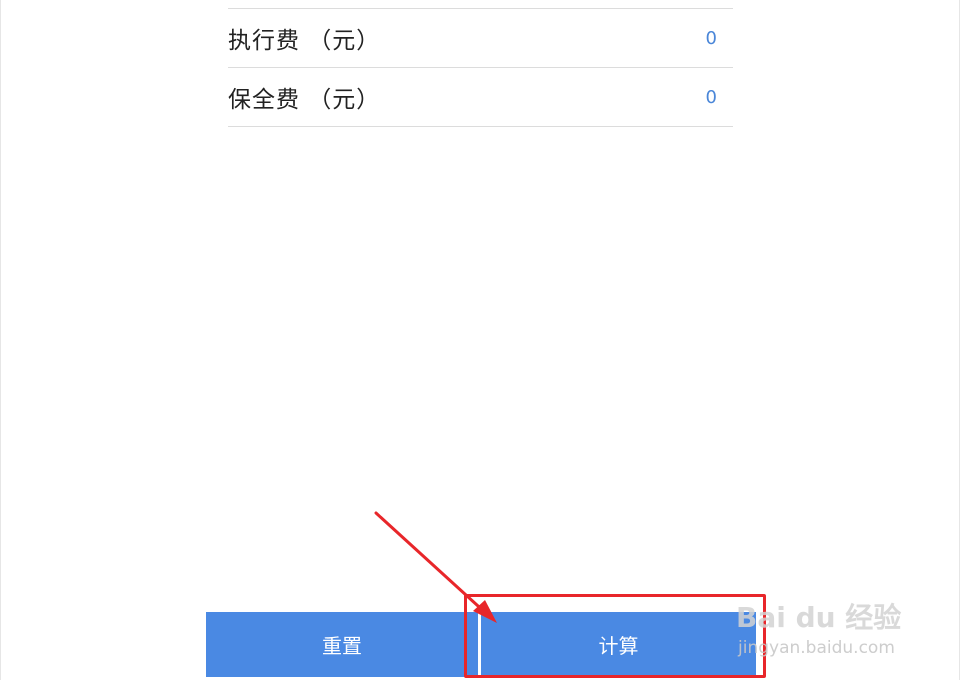  Describe the element at coordinates (304, 41) in the screenshot. I see `fee-label-execution: 执行费 （元）` at that location.